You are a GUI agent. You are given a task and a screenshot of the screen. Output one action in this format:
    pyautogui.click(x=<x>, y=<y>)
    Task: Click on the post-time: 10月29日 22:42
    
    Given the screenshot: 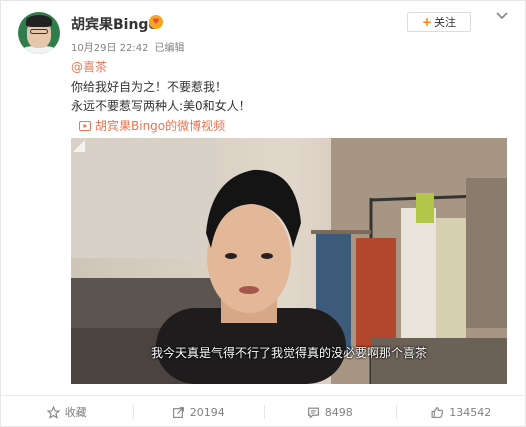 What is the action you would take?
    pyautogui.click(x=109, y=48)
    